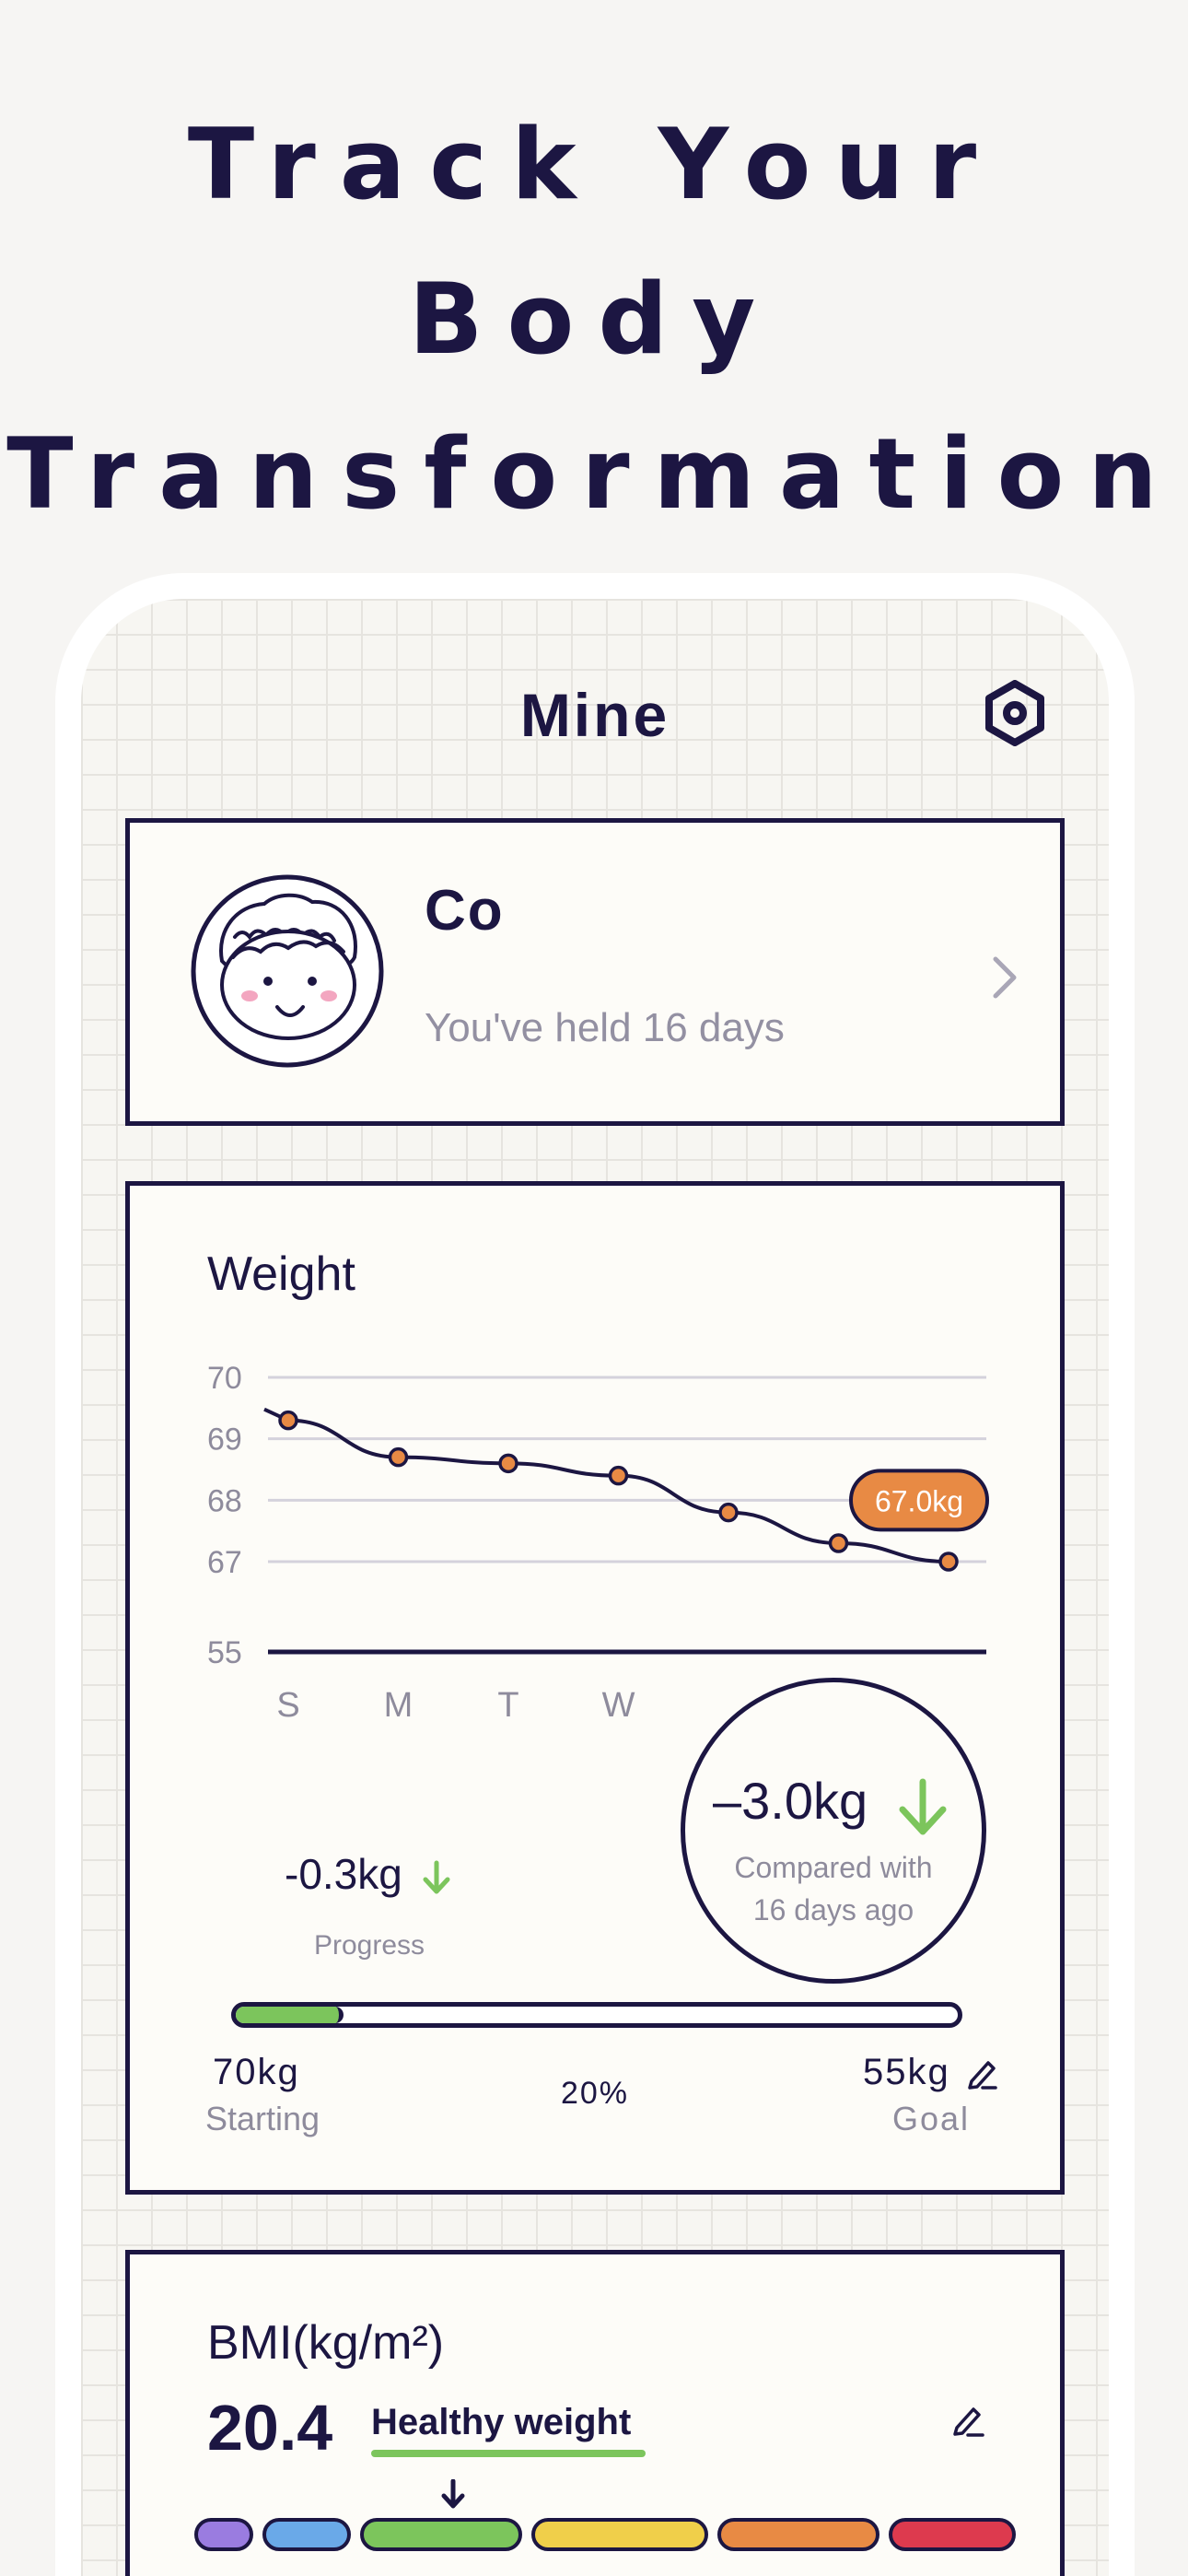 This screenshot has height=2576, width=1188. What do you see at coordinates (931, 2118) in the screenshot?
I see `goal-weight-label: Goal` at bounding box center [931, 2118].